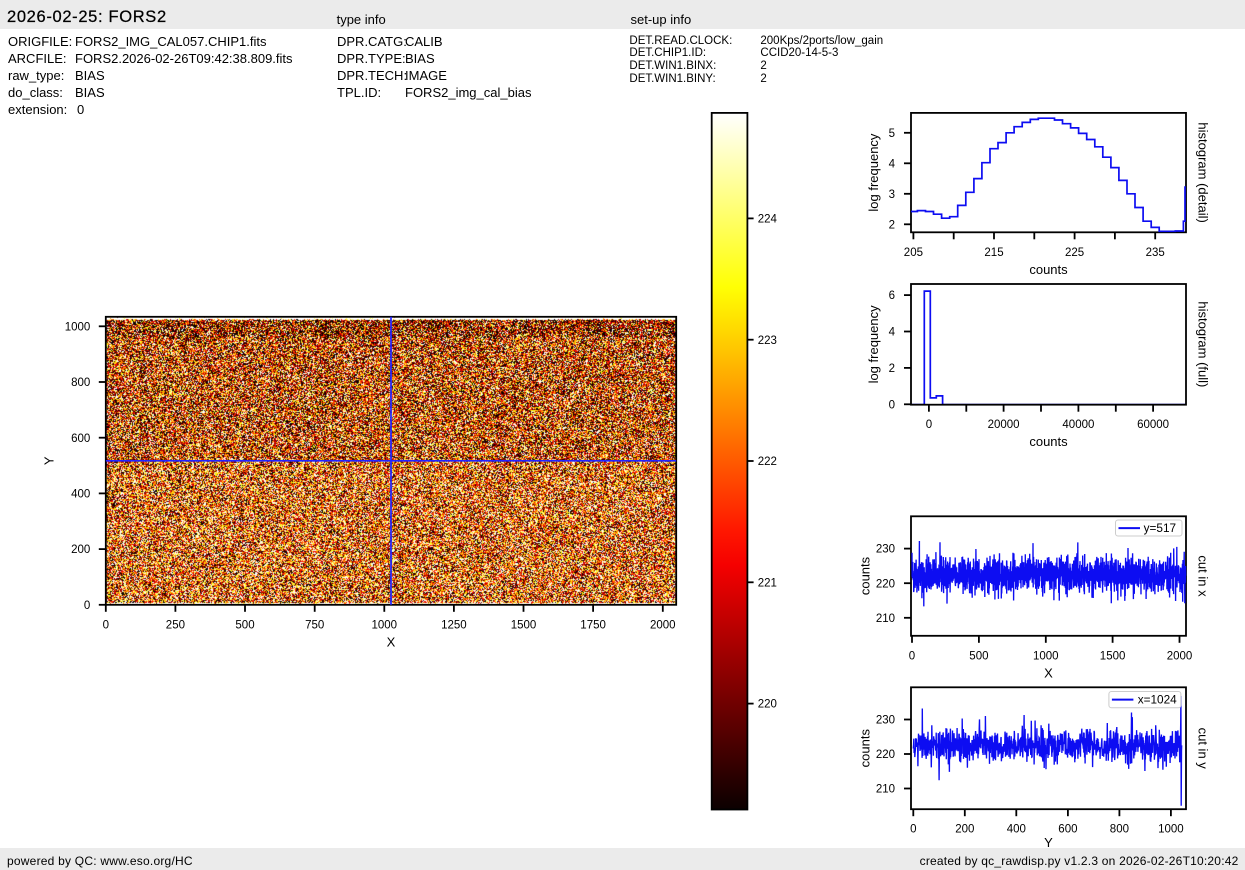 The width and height of the screenshot is (1245, 870). Describe the element at coordinates (913, 253) in the screenshot. I see `svg-text: 205` at that location.